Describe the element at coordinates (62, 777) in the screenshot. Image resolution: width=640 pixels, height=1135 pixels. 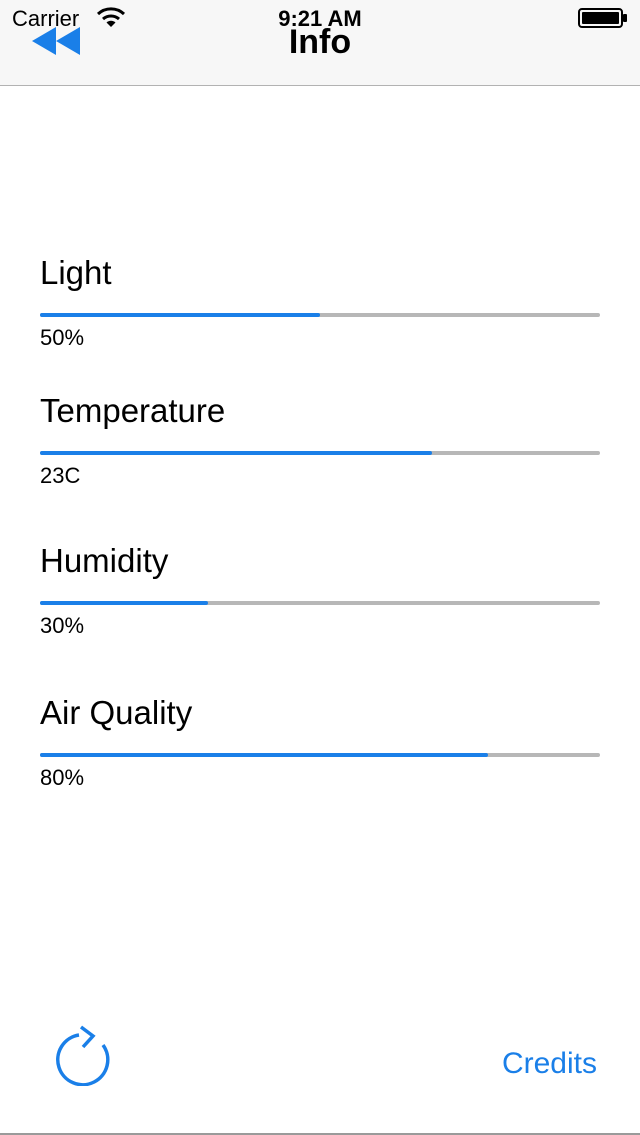
I see `metric-value: 80%` at that location.